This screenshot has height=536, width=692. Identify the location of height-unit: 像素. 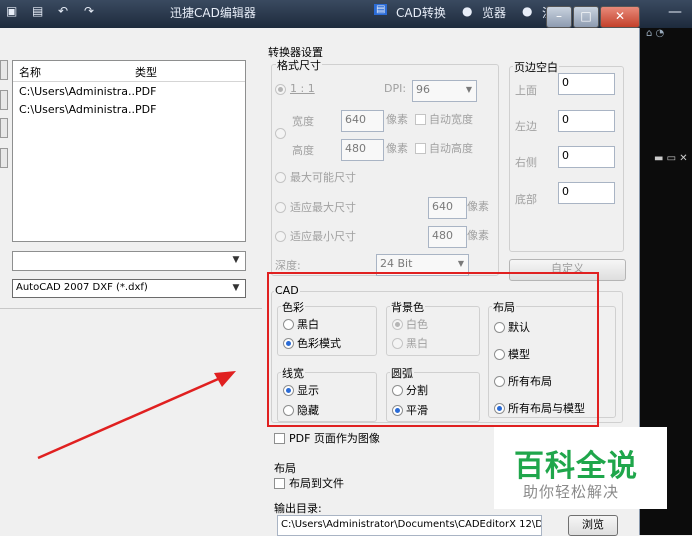
(397, 148).